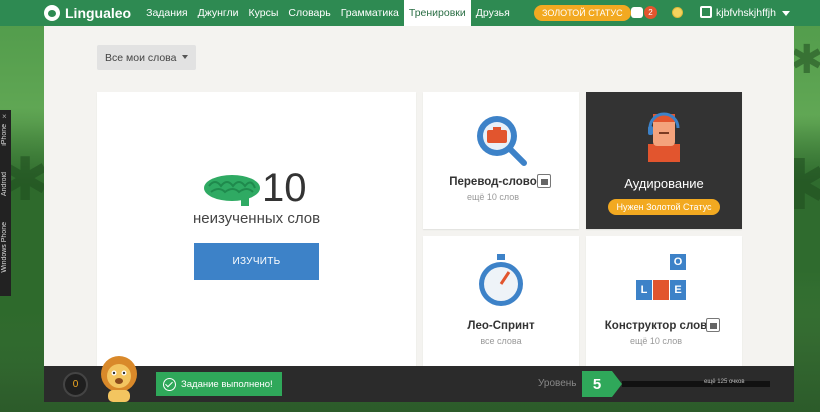  What do you see at coordinates (75, 384) in the screenshot?
I see `meatballs-score: 0` at bounding box center [75, 384].